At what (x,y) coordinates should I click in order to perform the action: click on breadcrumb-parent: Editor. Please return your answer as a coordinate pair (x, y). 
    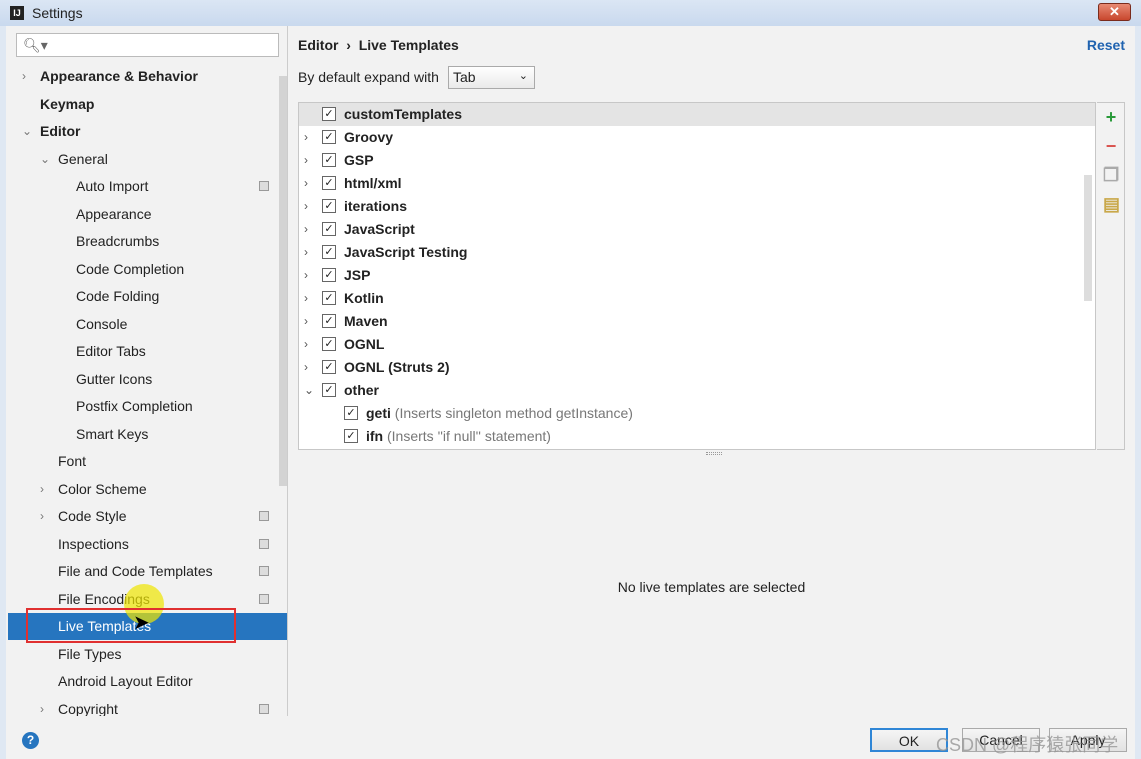
    Looking at the image, I should click on (318, 45).